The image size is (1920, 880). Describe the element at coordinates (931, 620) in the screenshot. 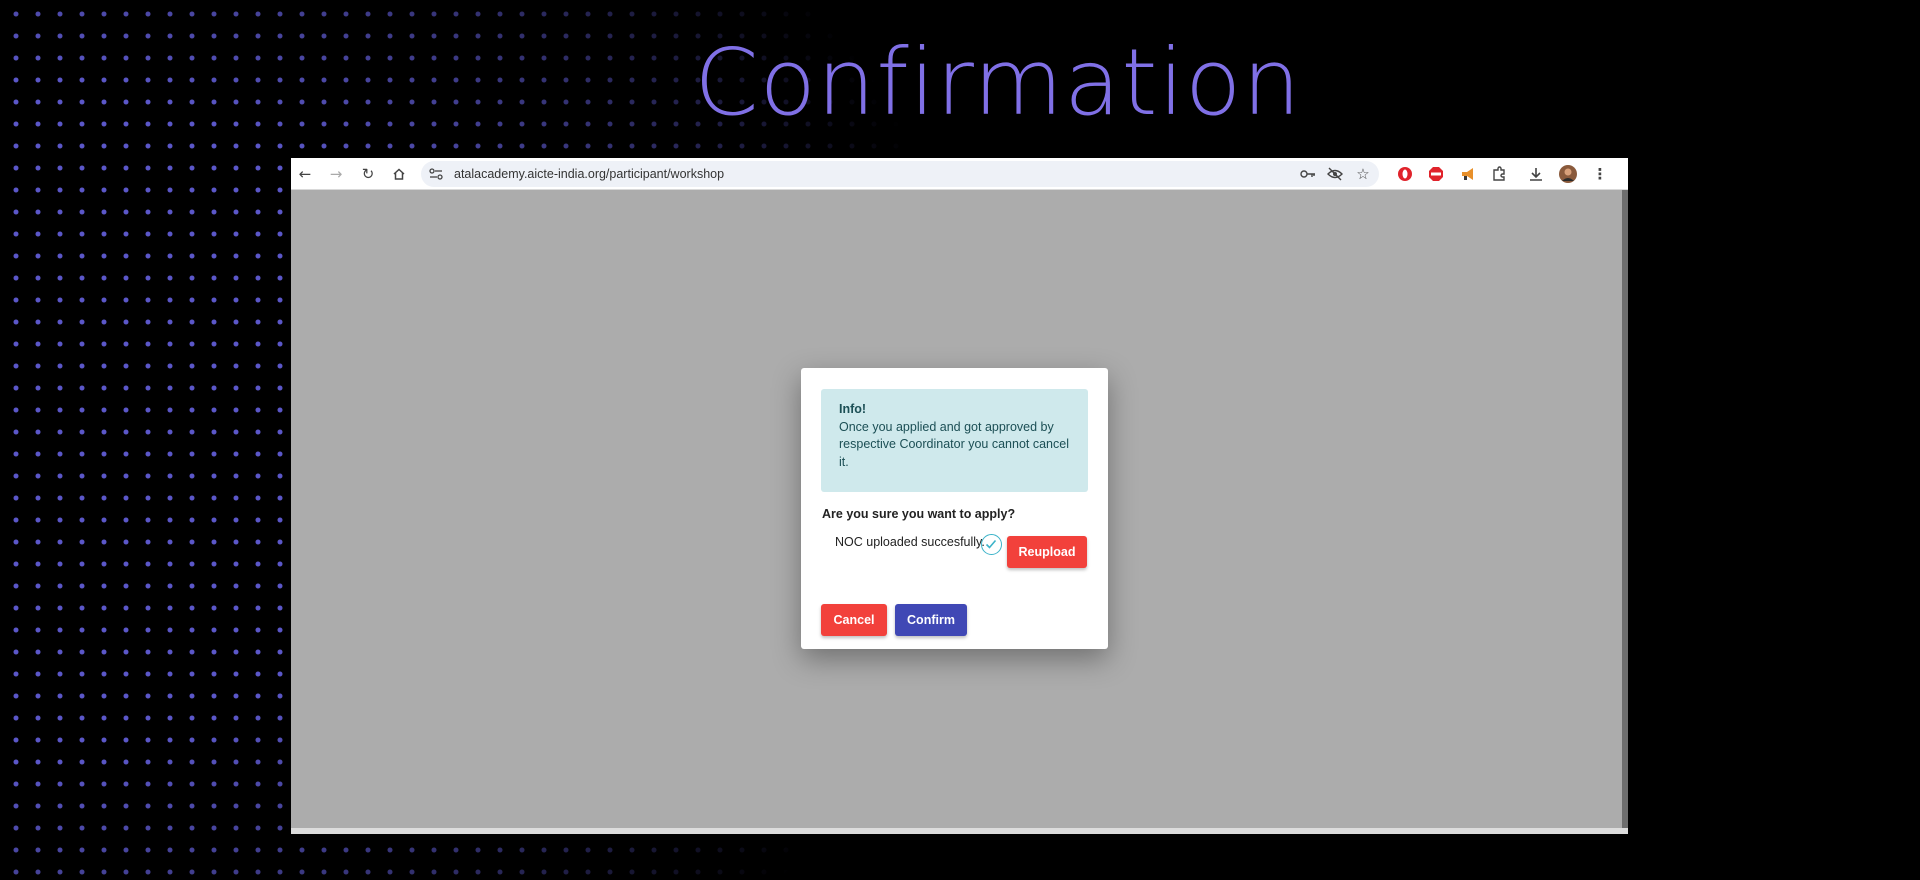

I see `confirm-button: Confirm` at that location.